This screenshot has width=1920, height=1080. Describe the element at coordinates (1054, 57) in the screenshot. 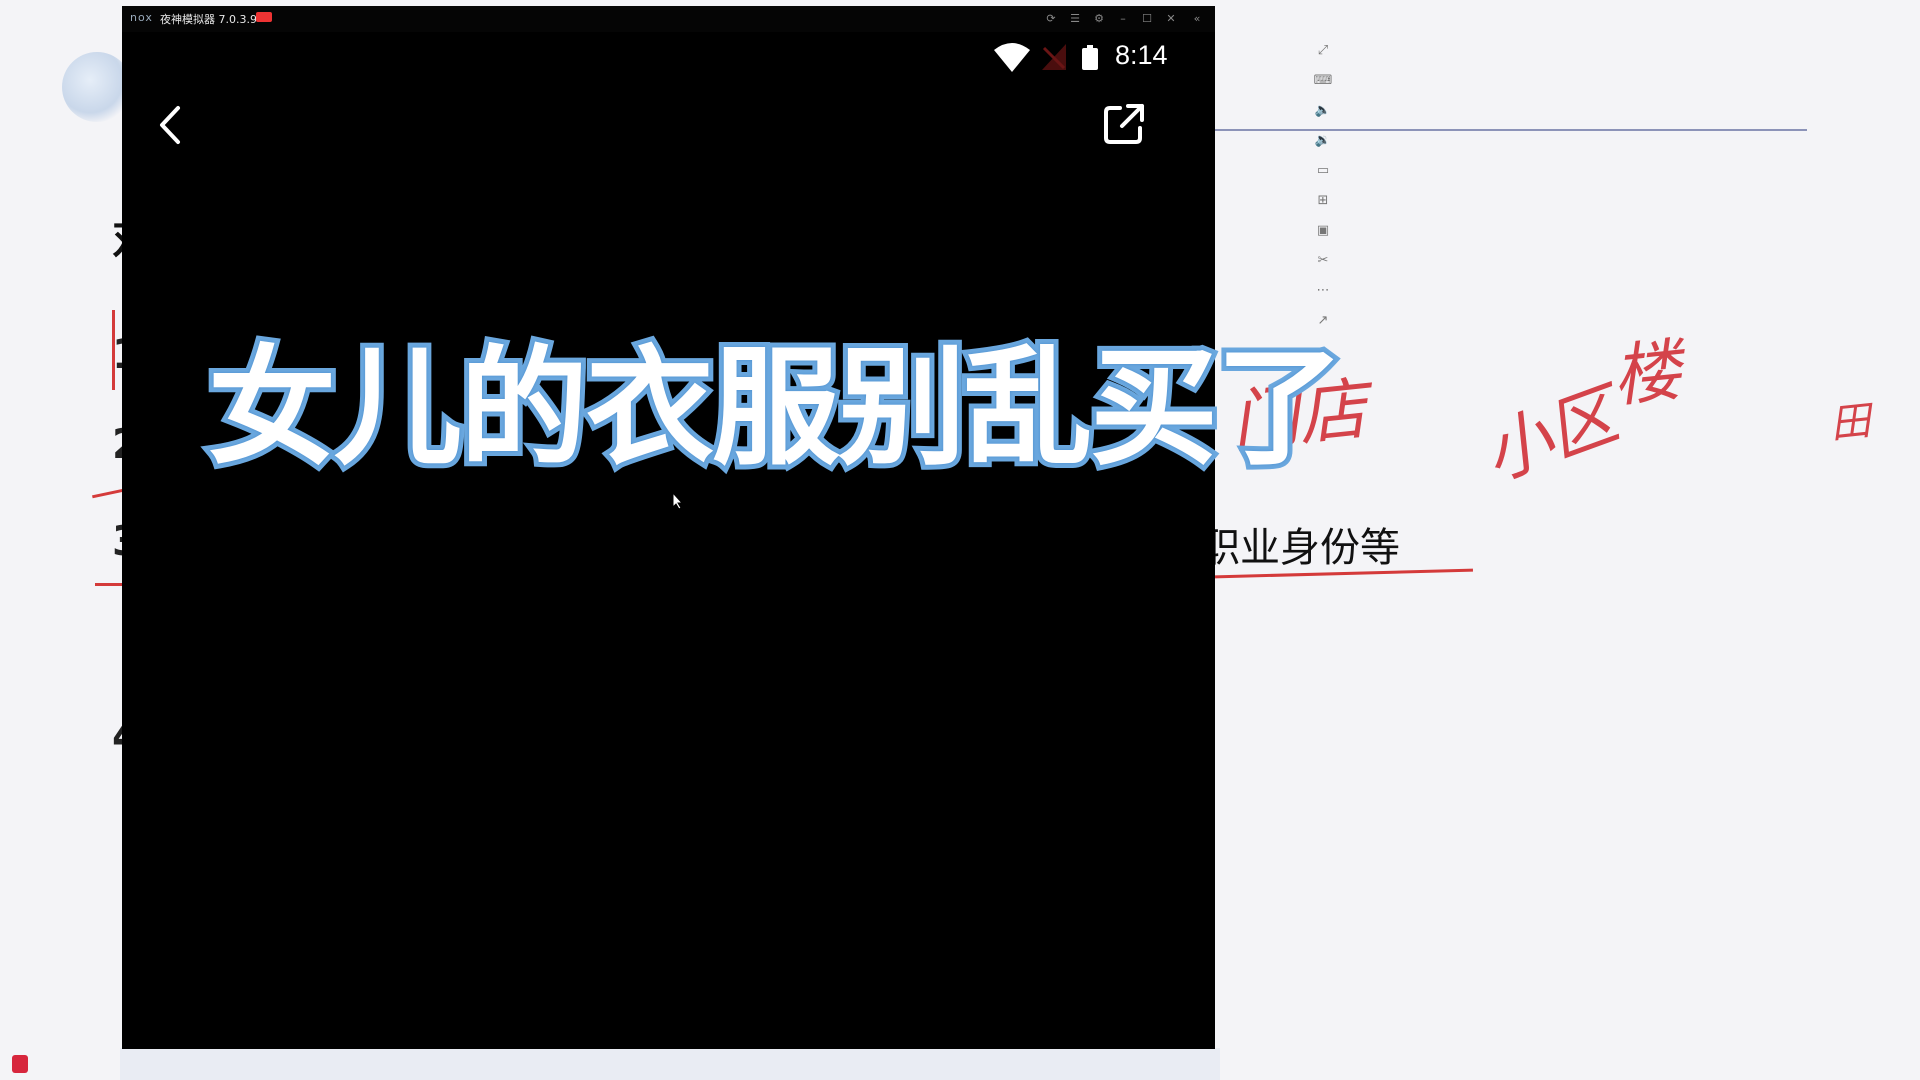

I see `no-signal-icon` at that location.